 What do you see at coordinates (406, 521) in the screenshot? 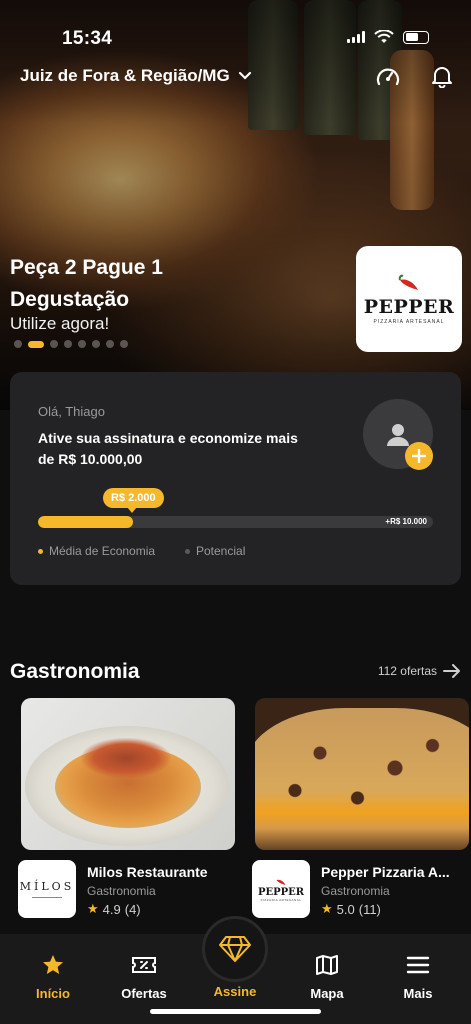
I see `savings-max-label: +R$ 10.000` at bounding box center [406, 521].